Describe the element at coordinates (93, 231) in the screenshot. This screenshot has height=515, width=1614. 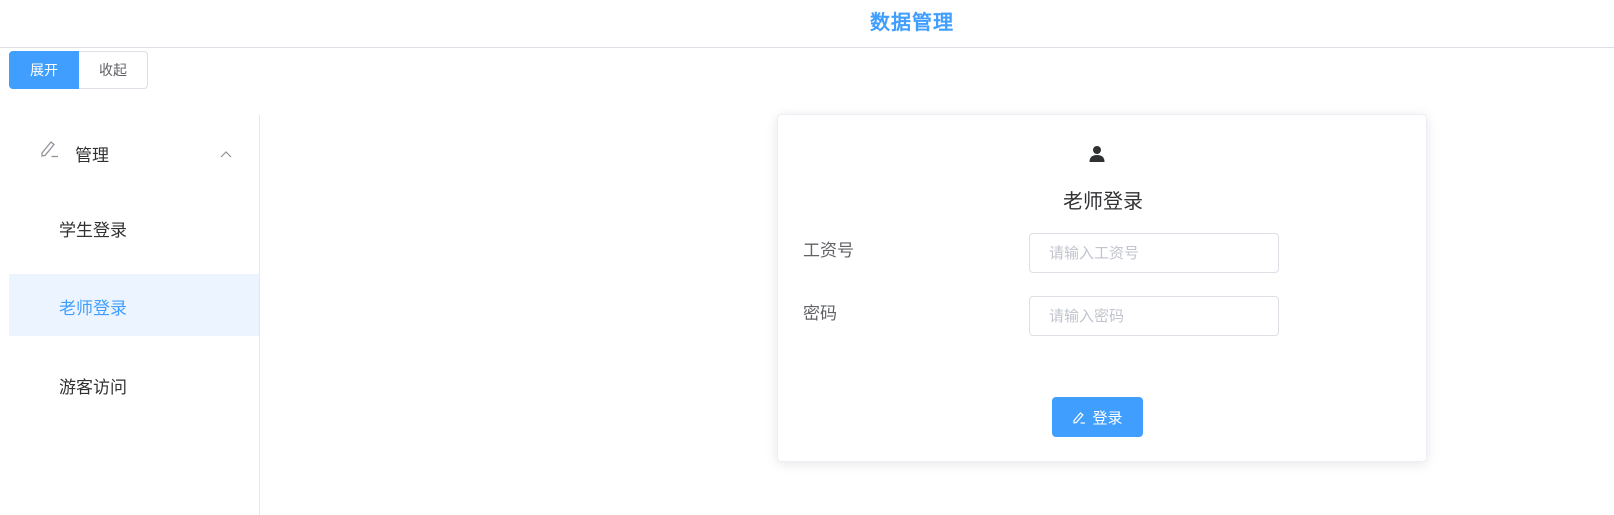
I see `menu-item-label: 学生登录` at that location.